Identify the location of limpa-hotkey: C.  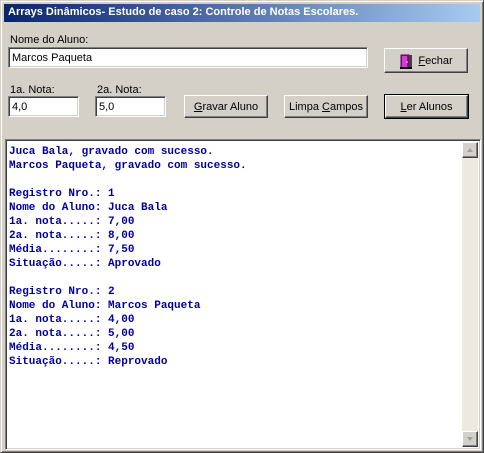
(326, 106).